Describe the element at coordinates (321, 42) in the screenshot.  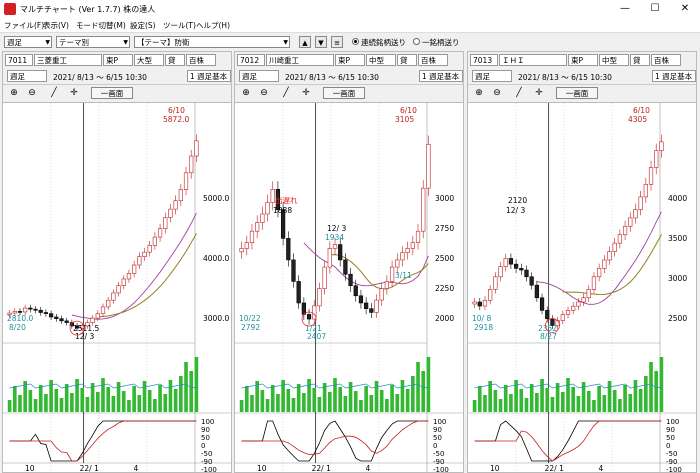
I see `next-button: ▼` at that location.